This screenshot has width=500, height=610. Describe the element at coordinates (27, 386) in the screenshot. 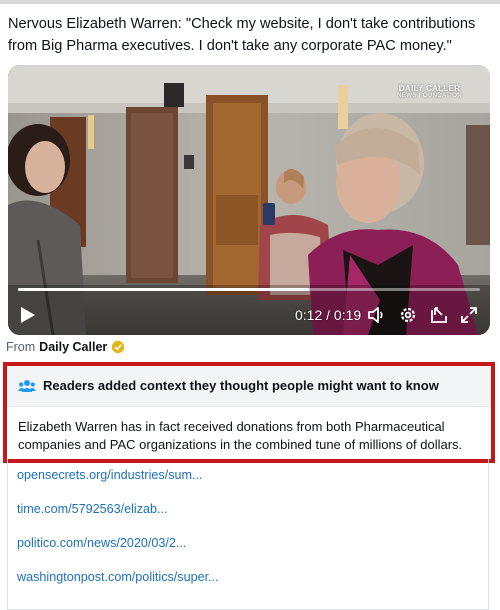

I see `people-group-icon` at that location.